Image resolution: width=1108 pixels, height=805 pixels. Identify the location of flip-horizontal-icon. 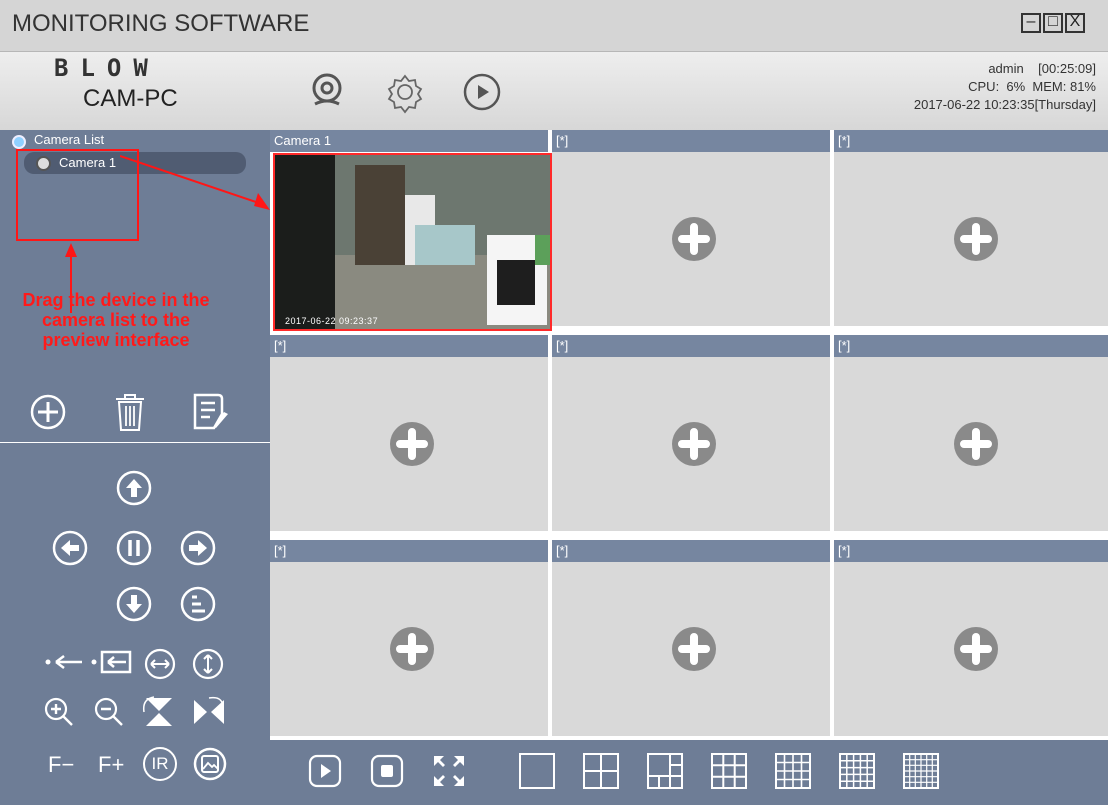
(209, 712).